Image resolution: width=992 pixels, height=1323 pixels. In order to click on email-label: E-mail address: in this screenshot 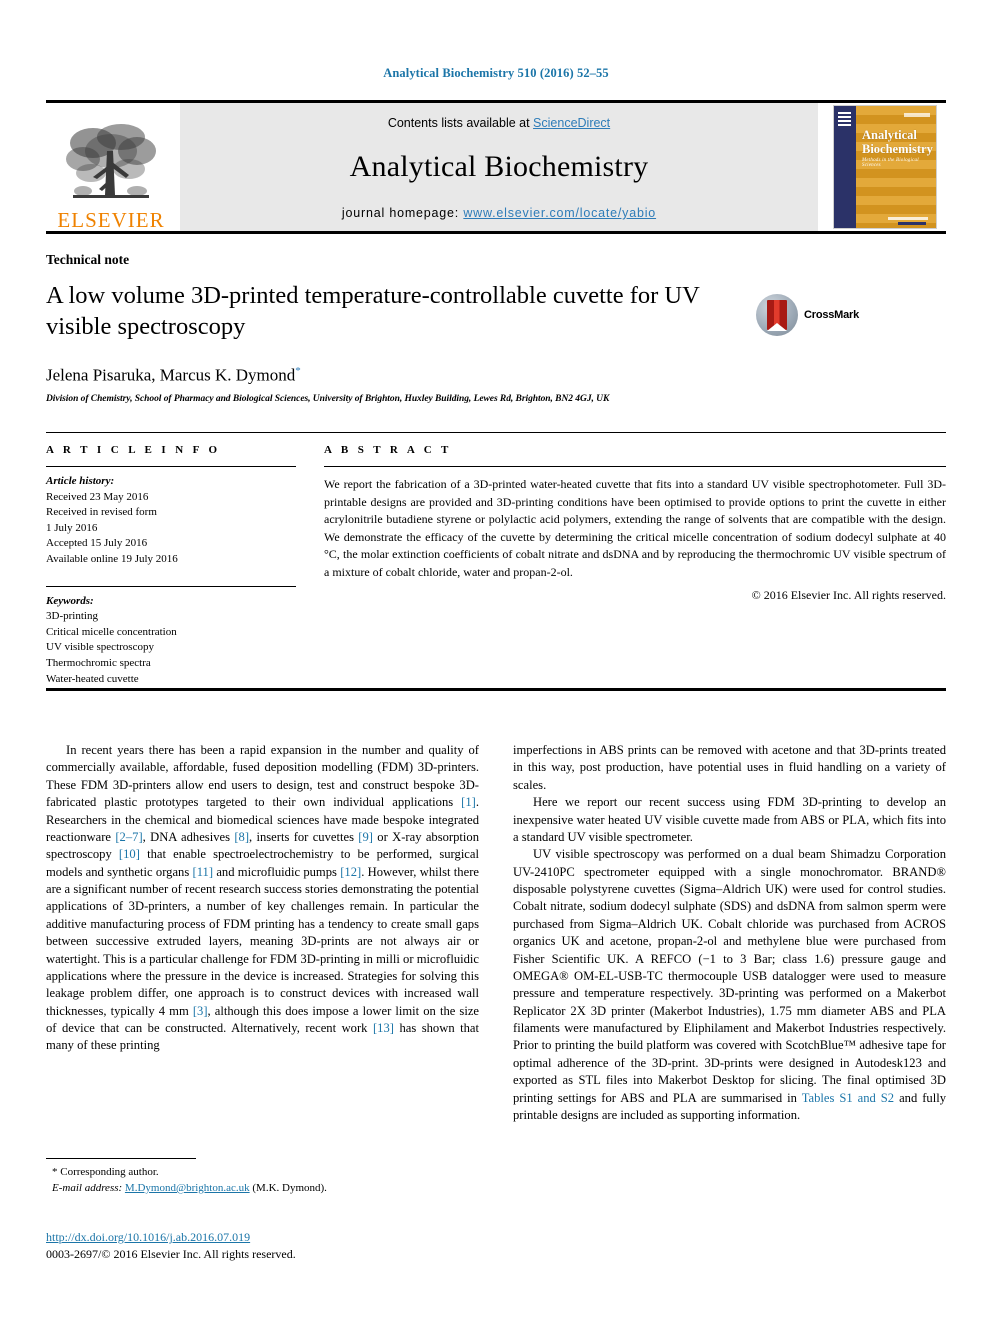, I will do `click(87, 1187)`.